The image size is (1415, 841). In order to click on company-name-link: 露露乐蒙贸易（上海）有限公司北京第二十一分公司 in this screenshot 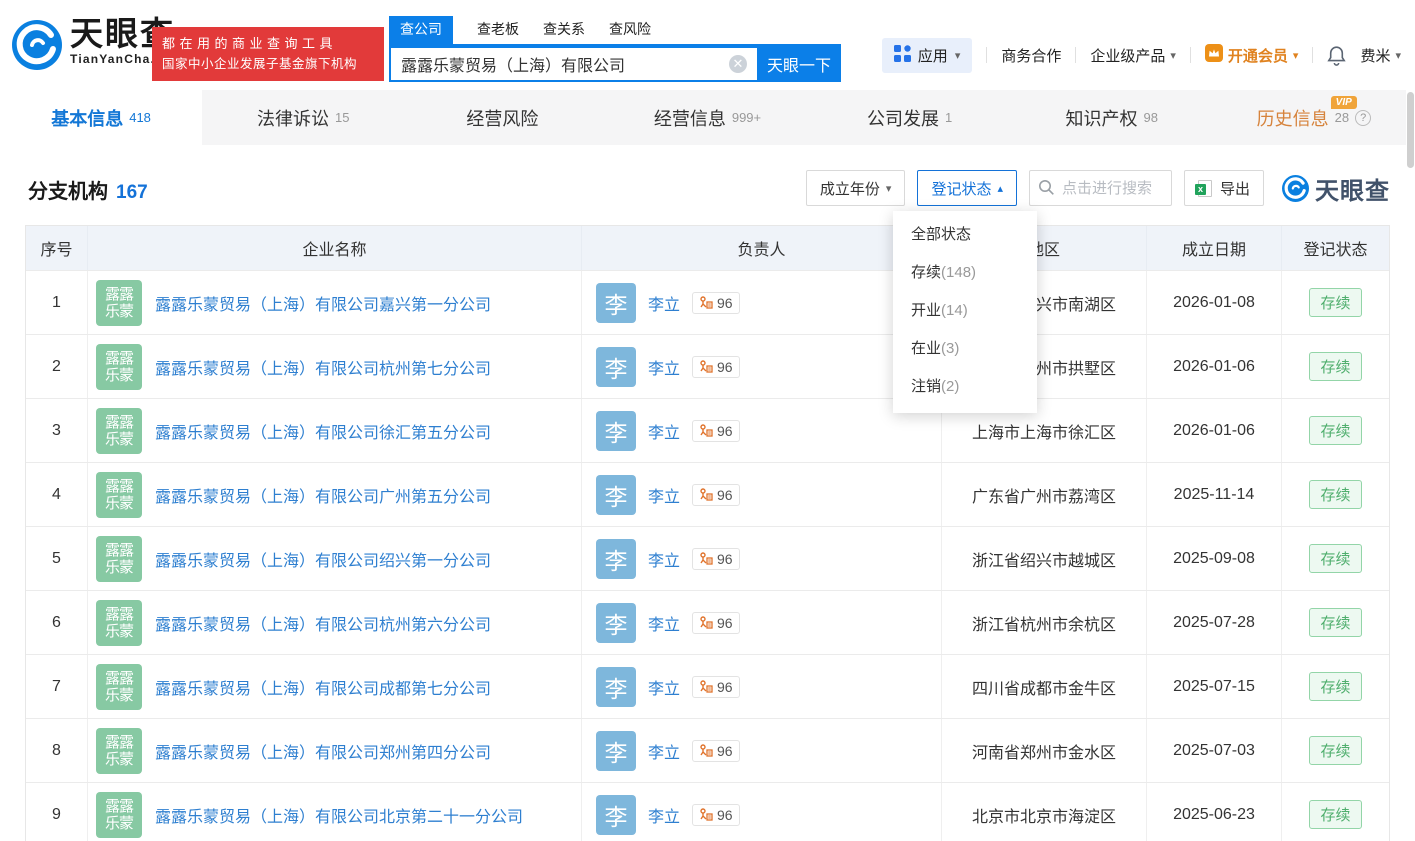, I will do `click(339, 815)`.